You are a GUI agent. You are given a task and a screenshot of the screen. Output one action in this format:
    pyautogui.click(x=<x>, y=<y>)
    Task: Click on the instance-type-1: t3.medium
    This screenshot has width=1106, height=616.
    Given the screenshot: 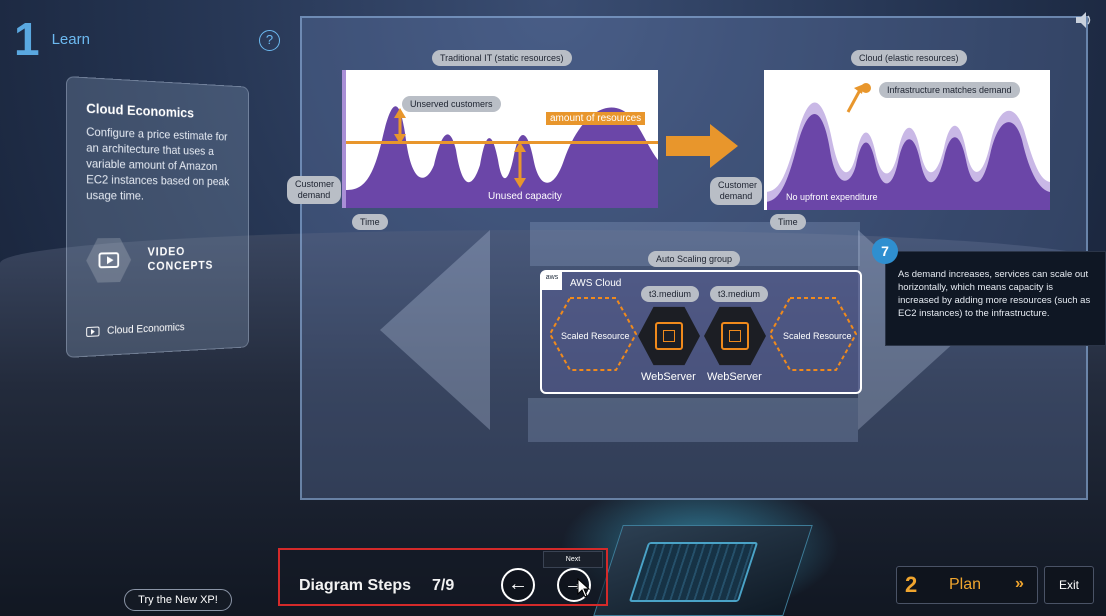 What is the action you would take?
    pyautogui.click(x=670, y=294)
    